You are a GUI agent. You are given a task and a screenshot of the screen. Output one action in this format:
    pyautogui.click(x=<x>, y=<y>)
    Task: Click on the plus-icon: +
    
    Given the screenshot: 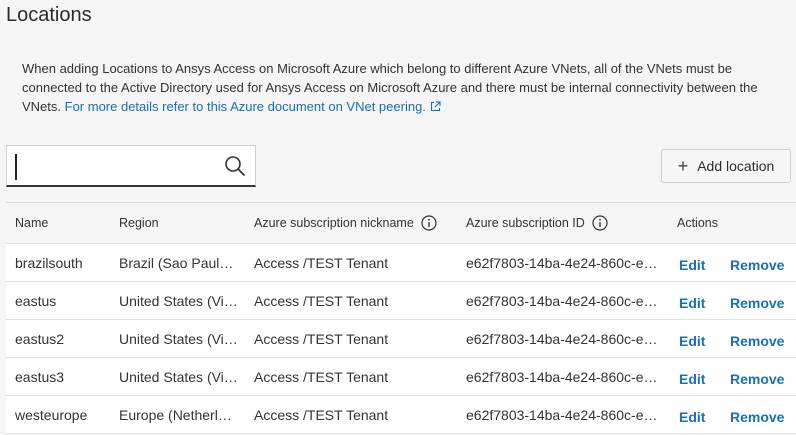 What is the action you would take?
    pyautogui.click(x=683, y=166)
    